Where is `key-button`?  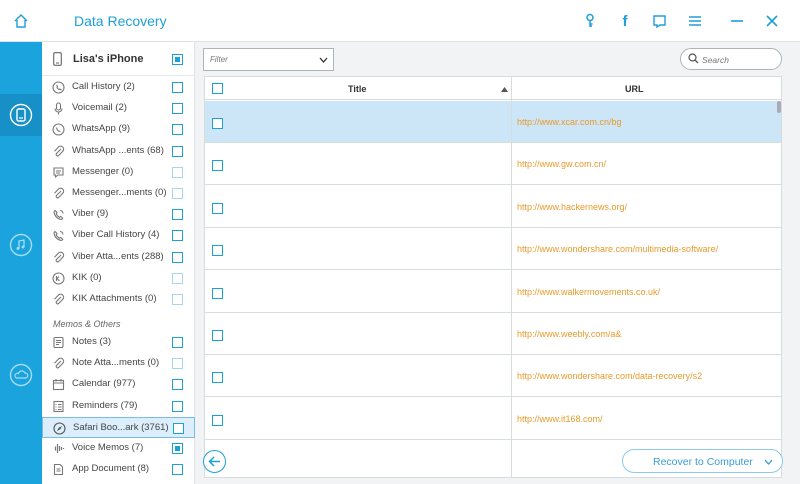
key-button is located at coordinates (590, 21).